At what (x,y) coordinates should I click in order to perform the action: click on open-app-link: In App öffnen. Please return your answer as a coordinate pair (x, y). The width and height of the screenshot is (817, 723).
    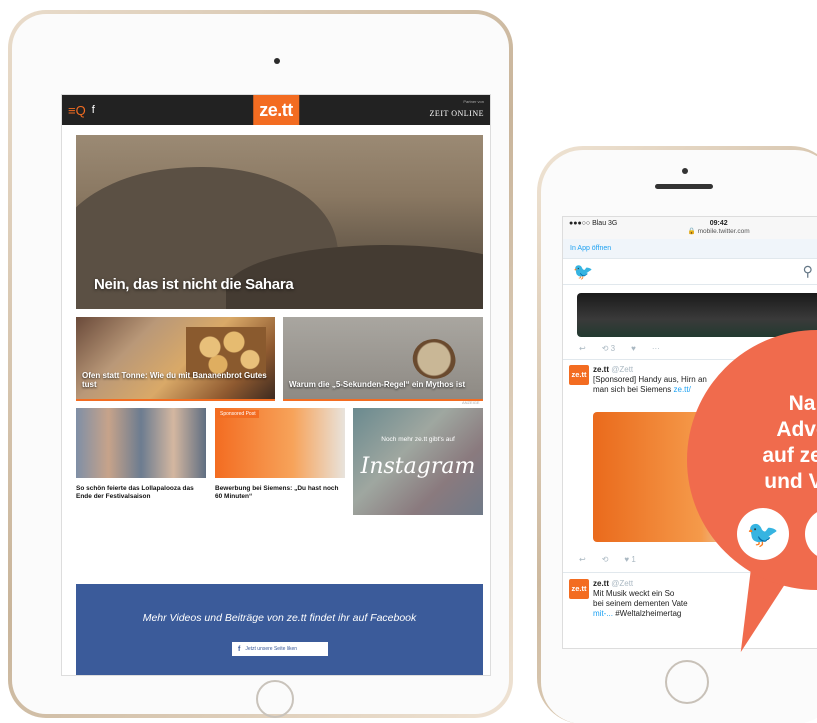
    Looking at the image, I should click on (590, 248).